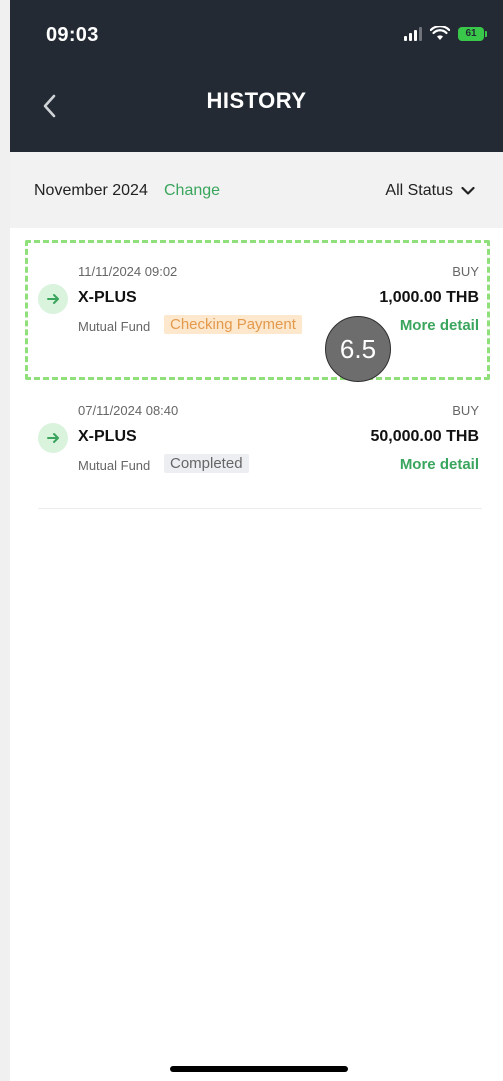 This screenshot has width=503, height=1081. I want to click on status-badge: Checking Payment, so click(233, 324).